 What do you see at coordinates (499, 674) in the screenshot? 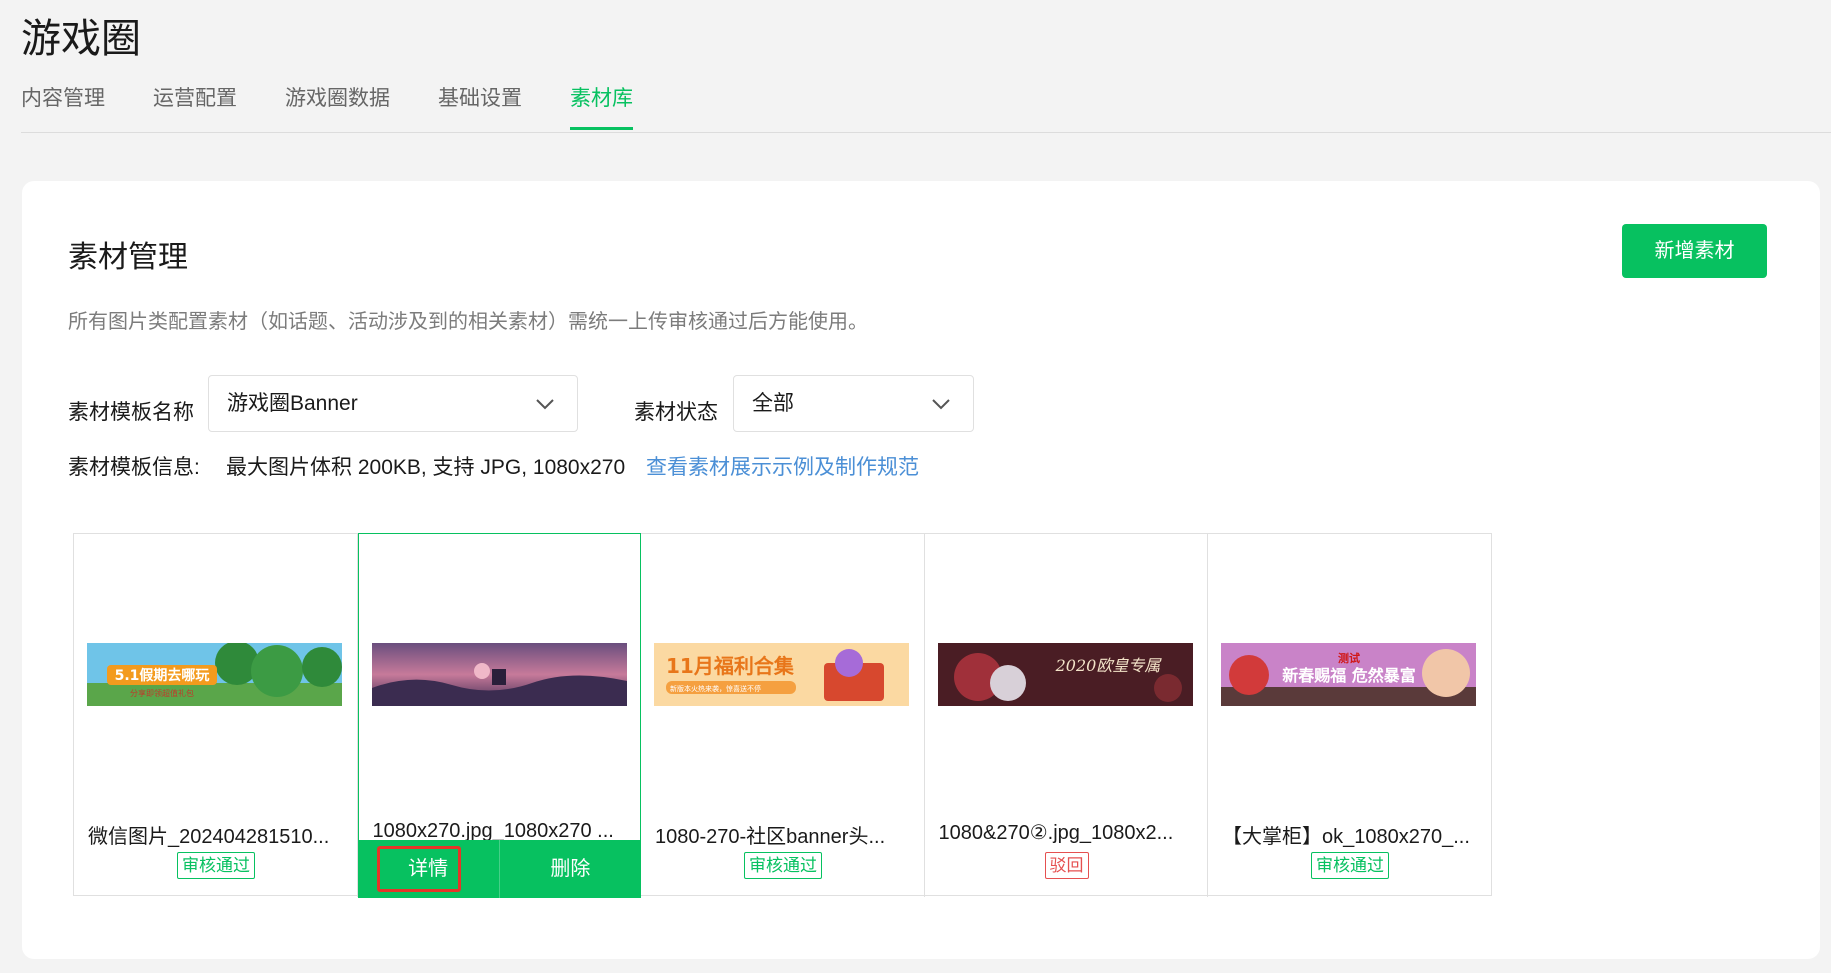
I see `material-thumbnail` at bounding box center [499, 674].